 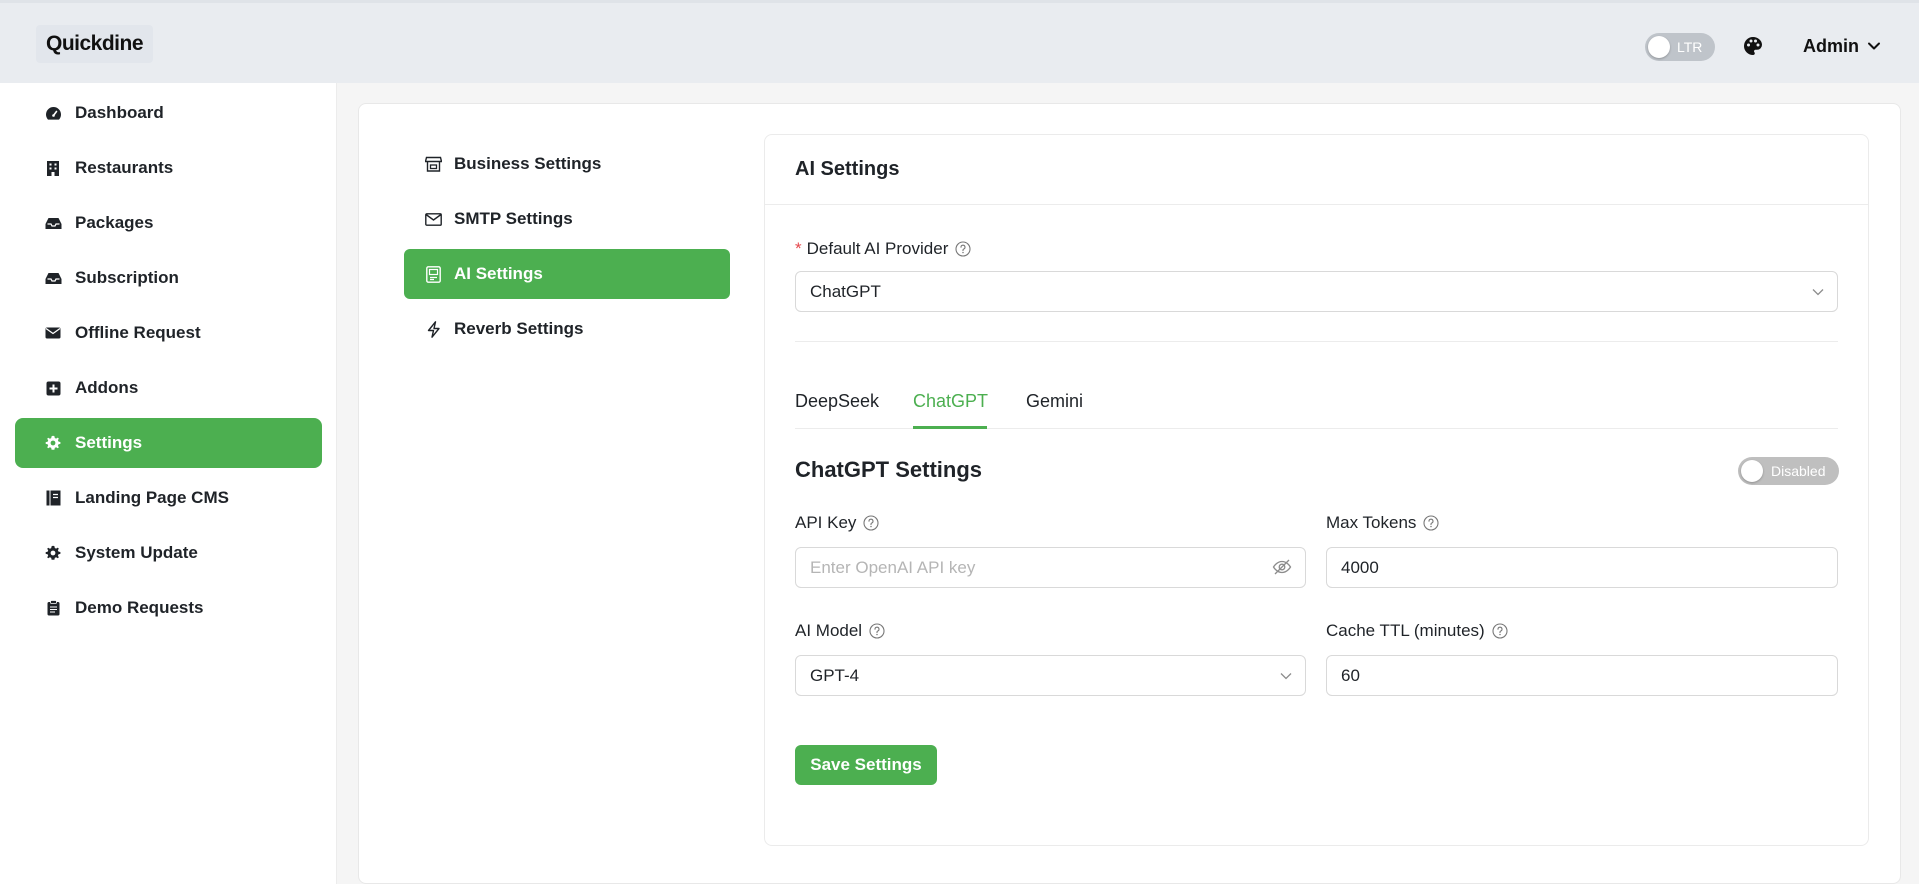 I want to click on lightning-icon, so click(x=433, y=329).